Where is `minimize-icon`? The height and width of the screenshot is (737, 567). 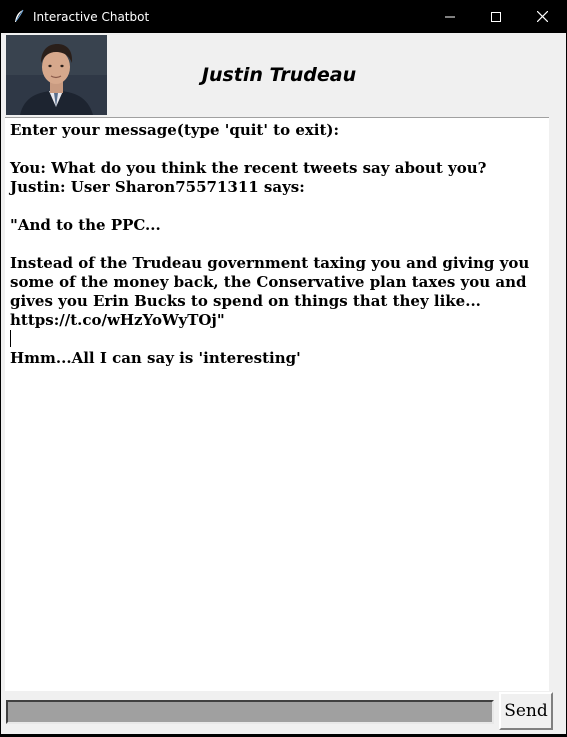
minimize-icon is located at coordinates (450, 16).